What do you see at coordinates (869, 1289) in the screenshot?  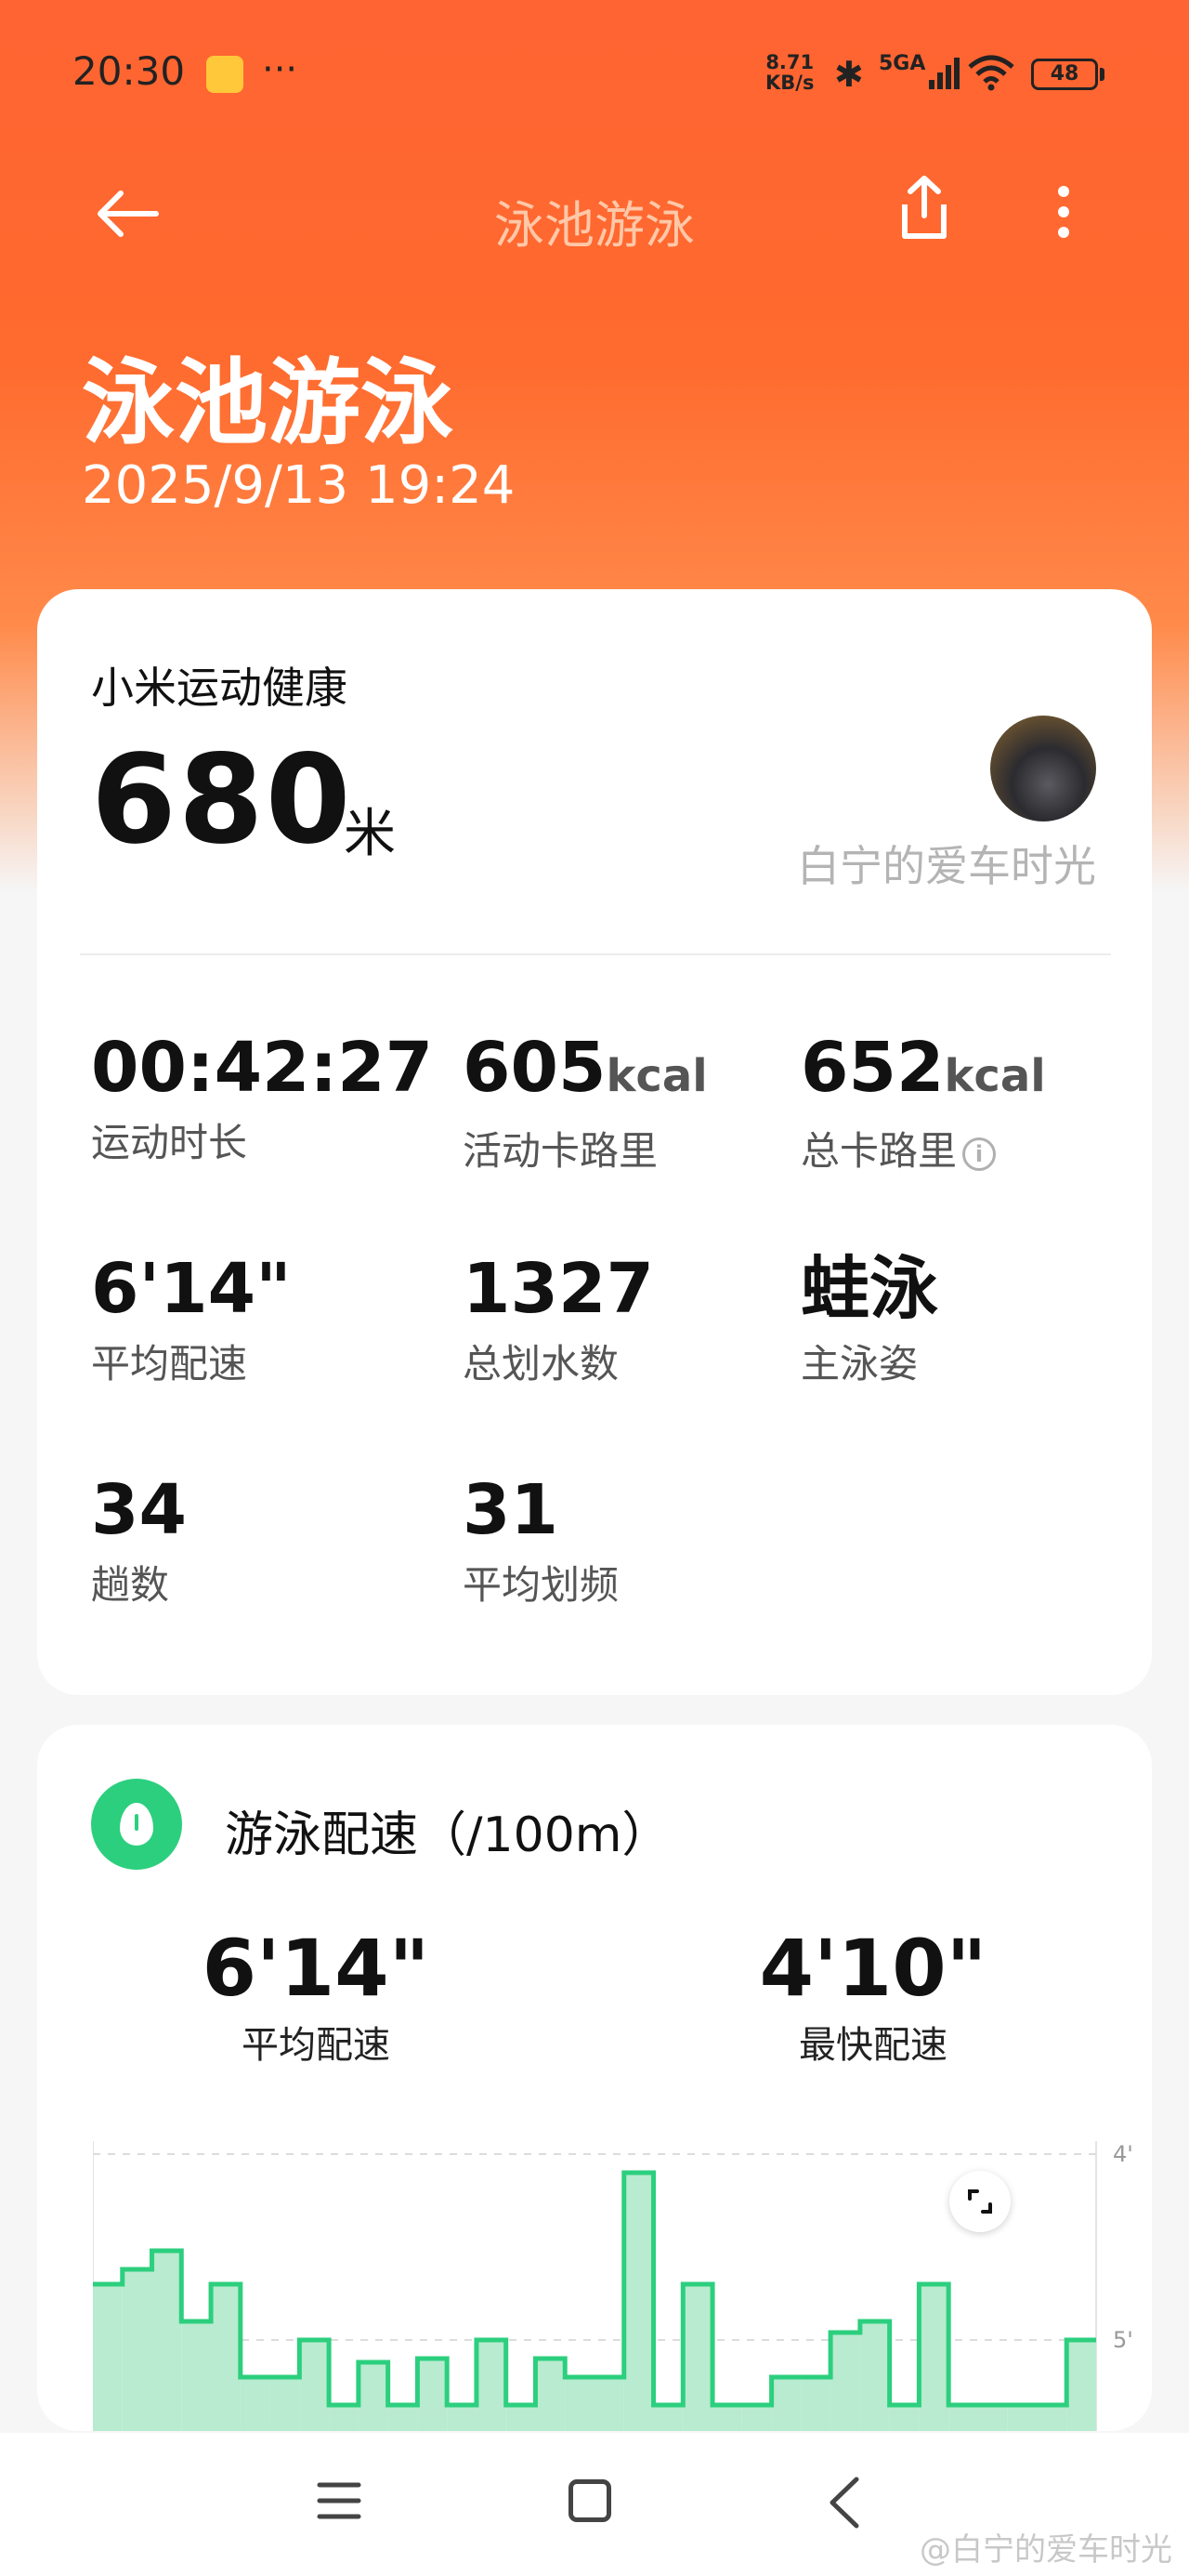 I see `stat-value: 蛙泳` at bounding box center [869, 1289].